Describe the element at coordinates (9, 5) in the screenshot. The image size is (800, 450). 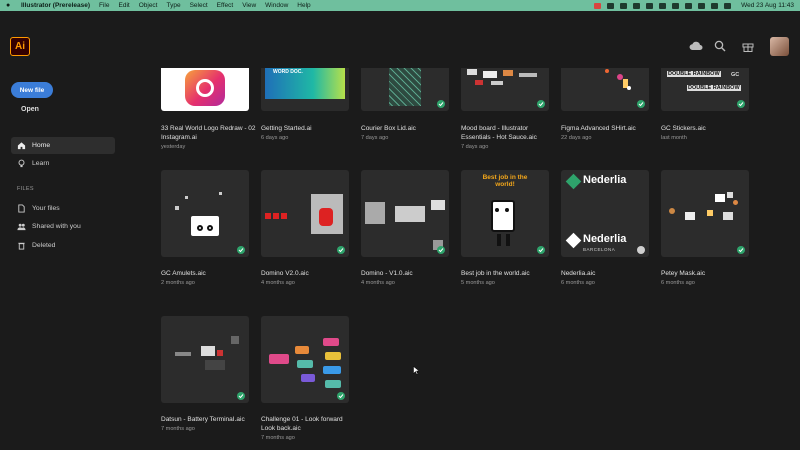
I see `apple-icon: ●` at that location.